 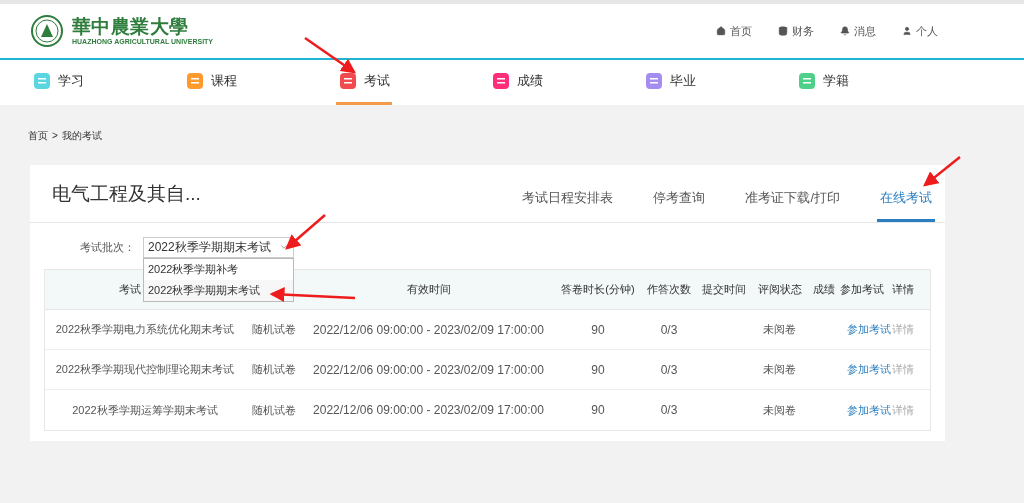 I want to click on batch-select: 2022秋季学期期末考试, so click(x=218, y=247).